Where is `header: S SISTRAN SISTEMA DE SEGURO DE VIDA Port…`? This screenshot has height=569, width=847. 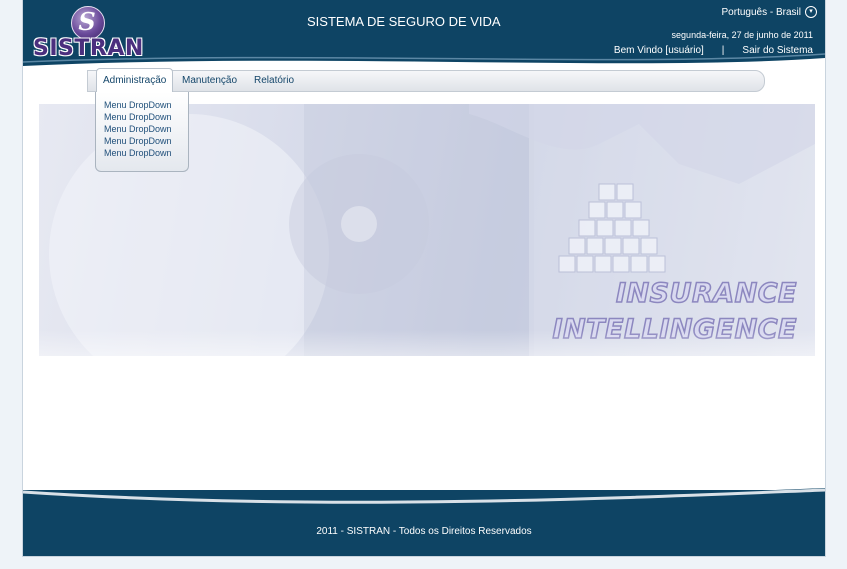
header: S SISTRAN SISTEMA DE SEGURO DE VIDA Port… is located at coordinates (424, 35).